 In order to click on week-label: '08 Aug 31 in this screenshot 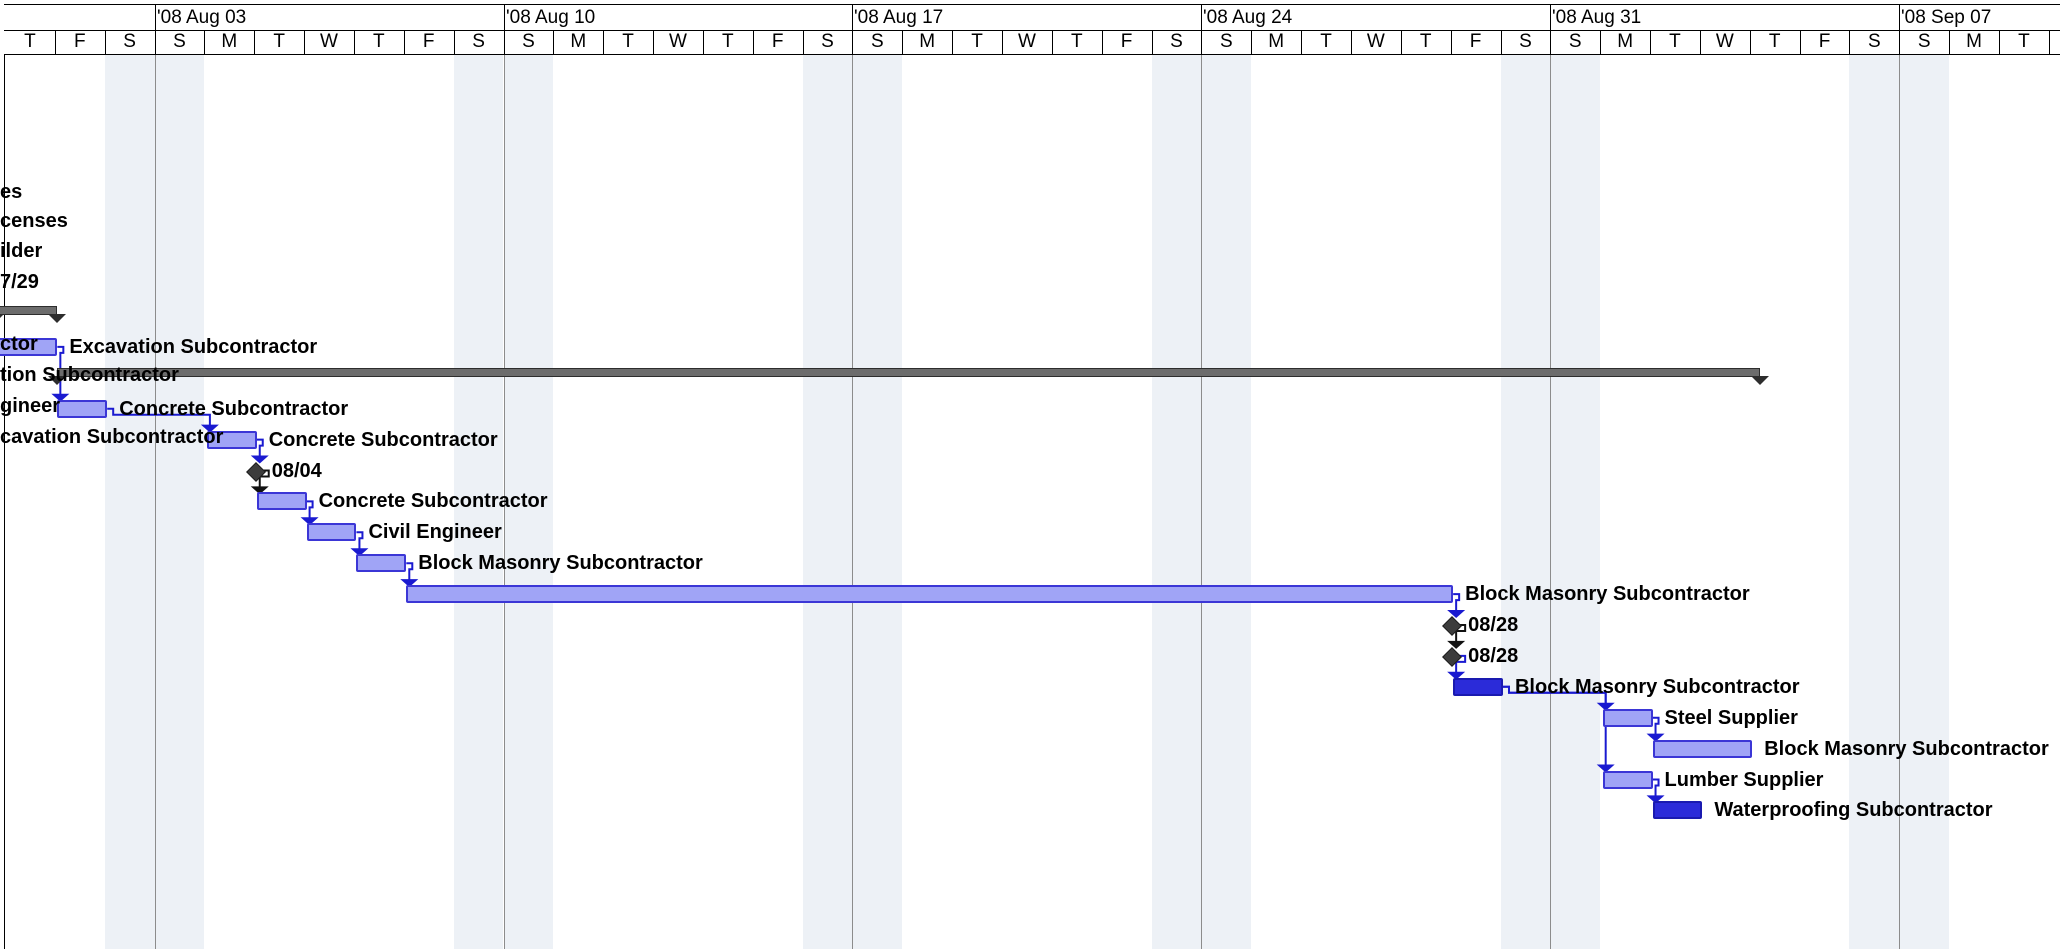, I will do `click(1597, 17)`.